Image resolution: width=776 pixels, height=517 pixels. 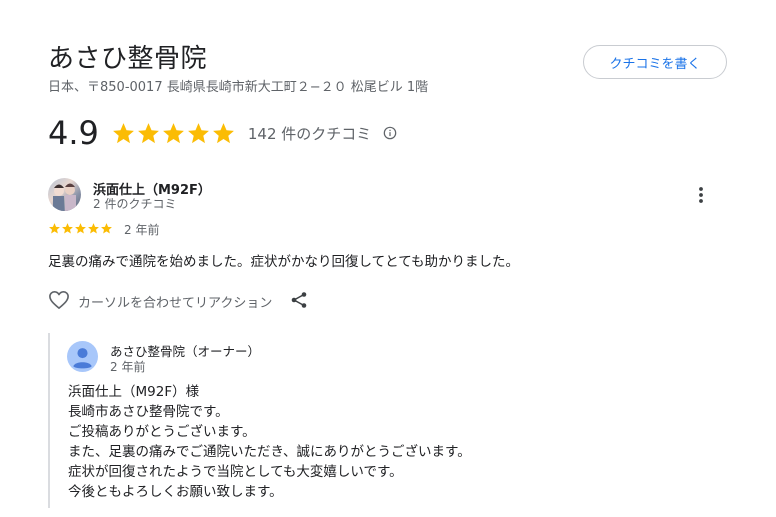 I want to click on reply-divider, so click(x=49, y=420).